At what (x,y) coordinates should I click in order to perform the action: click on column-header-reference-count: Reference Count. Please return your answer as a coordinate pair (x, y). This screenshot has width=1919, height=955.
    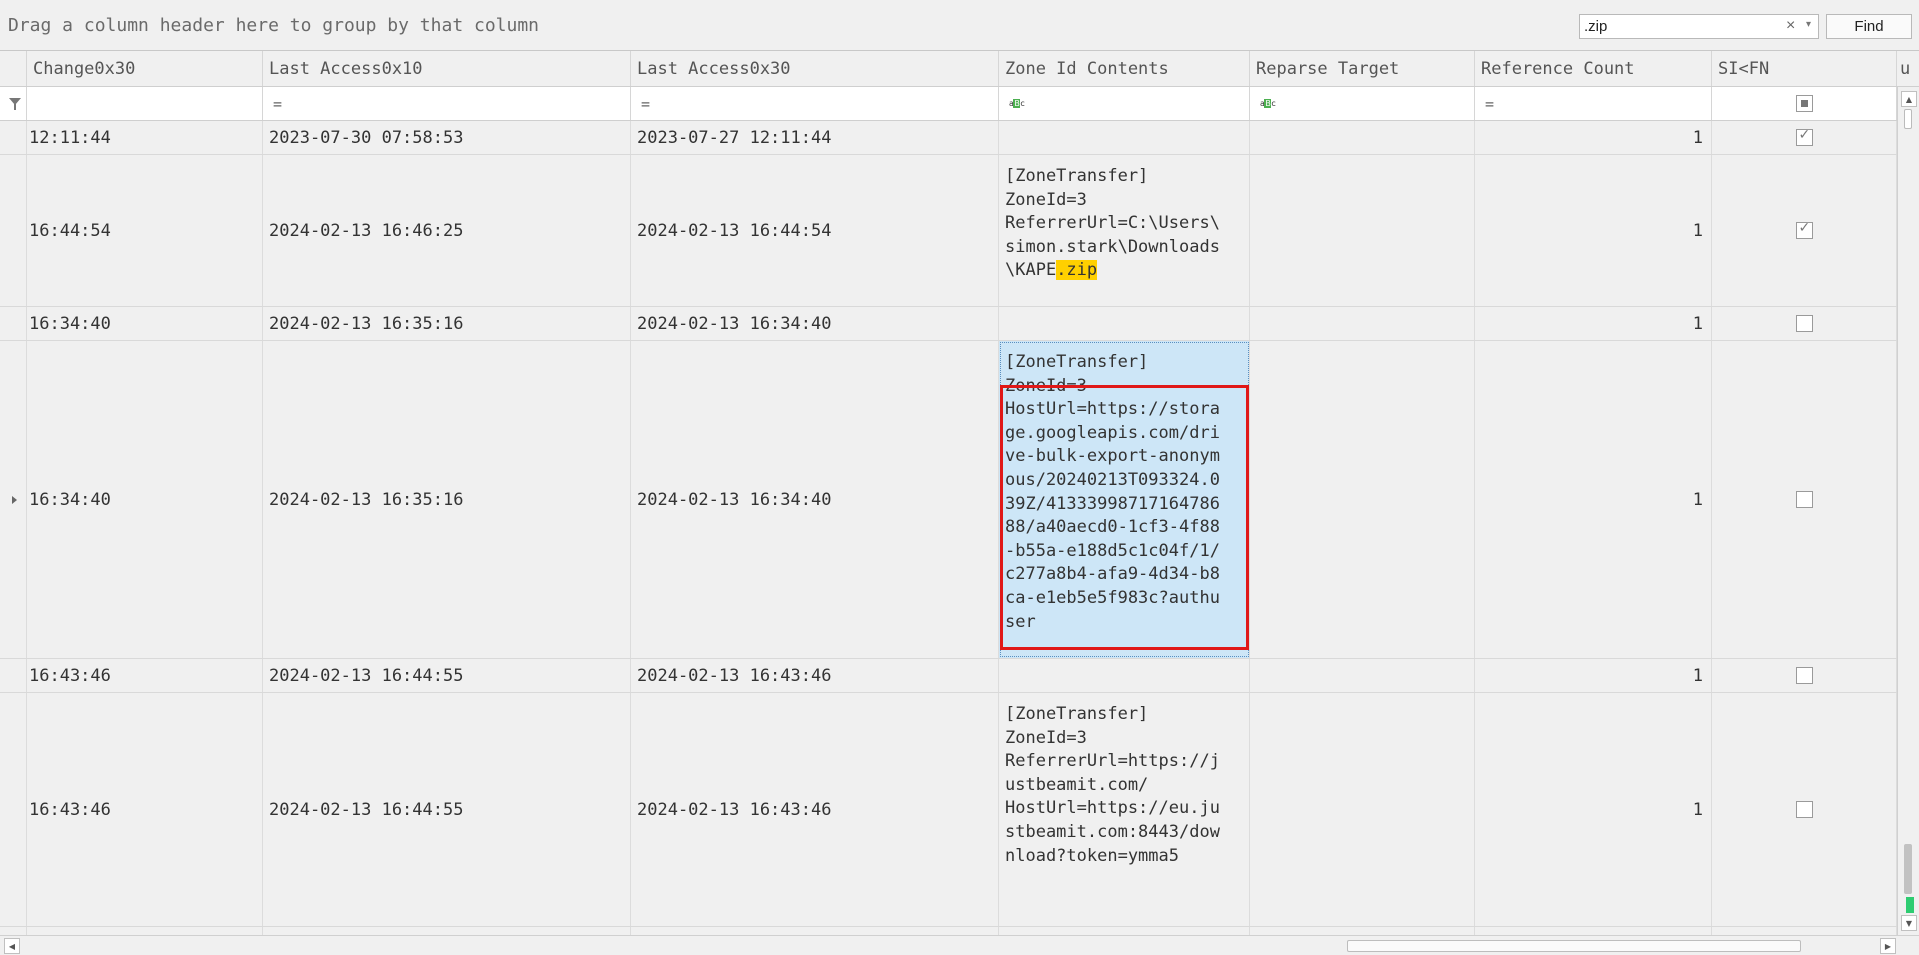
    Looking at the image, I should click on (1593, 68).